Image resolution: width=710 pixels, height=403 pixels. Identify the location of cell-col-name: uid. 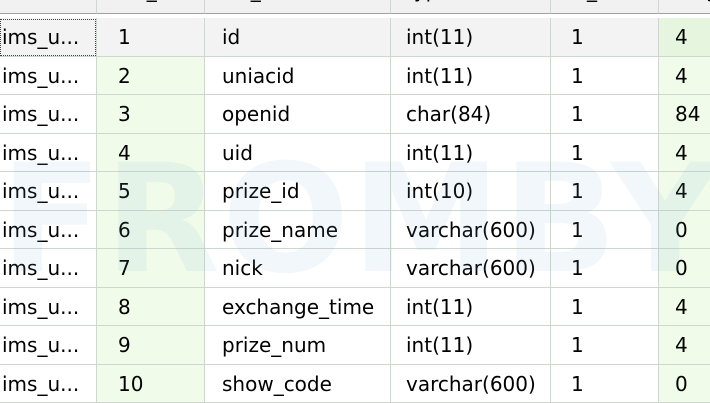
(298, 153).